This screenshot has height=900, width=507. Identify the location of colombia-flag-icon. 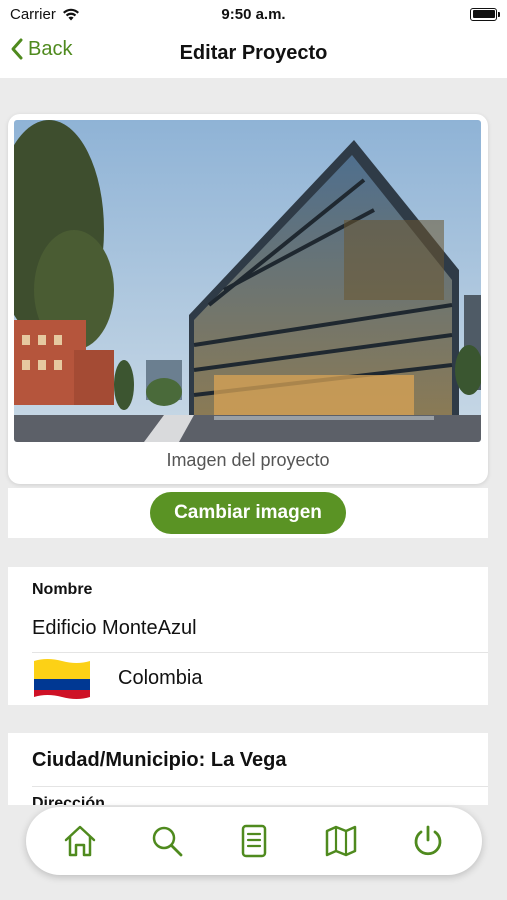
(62, 679).